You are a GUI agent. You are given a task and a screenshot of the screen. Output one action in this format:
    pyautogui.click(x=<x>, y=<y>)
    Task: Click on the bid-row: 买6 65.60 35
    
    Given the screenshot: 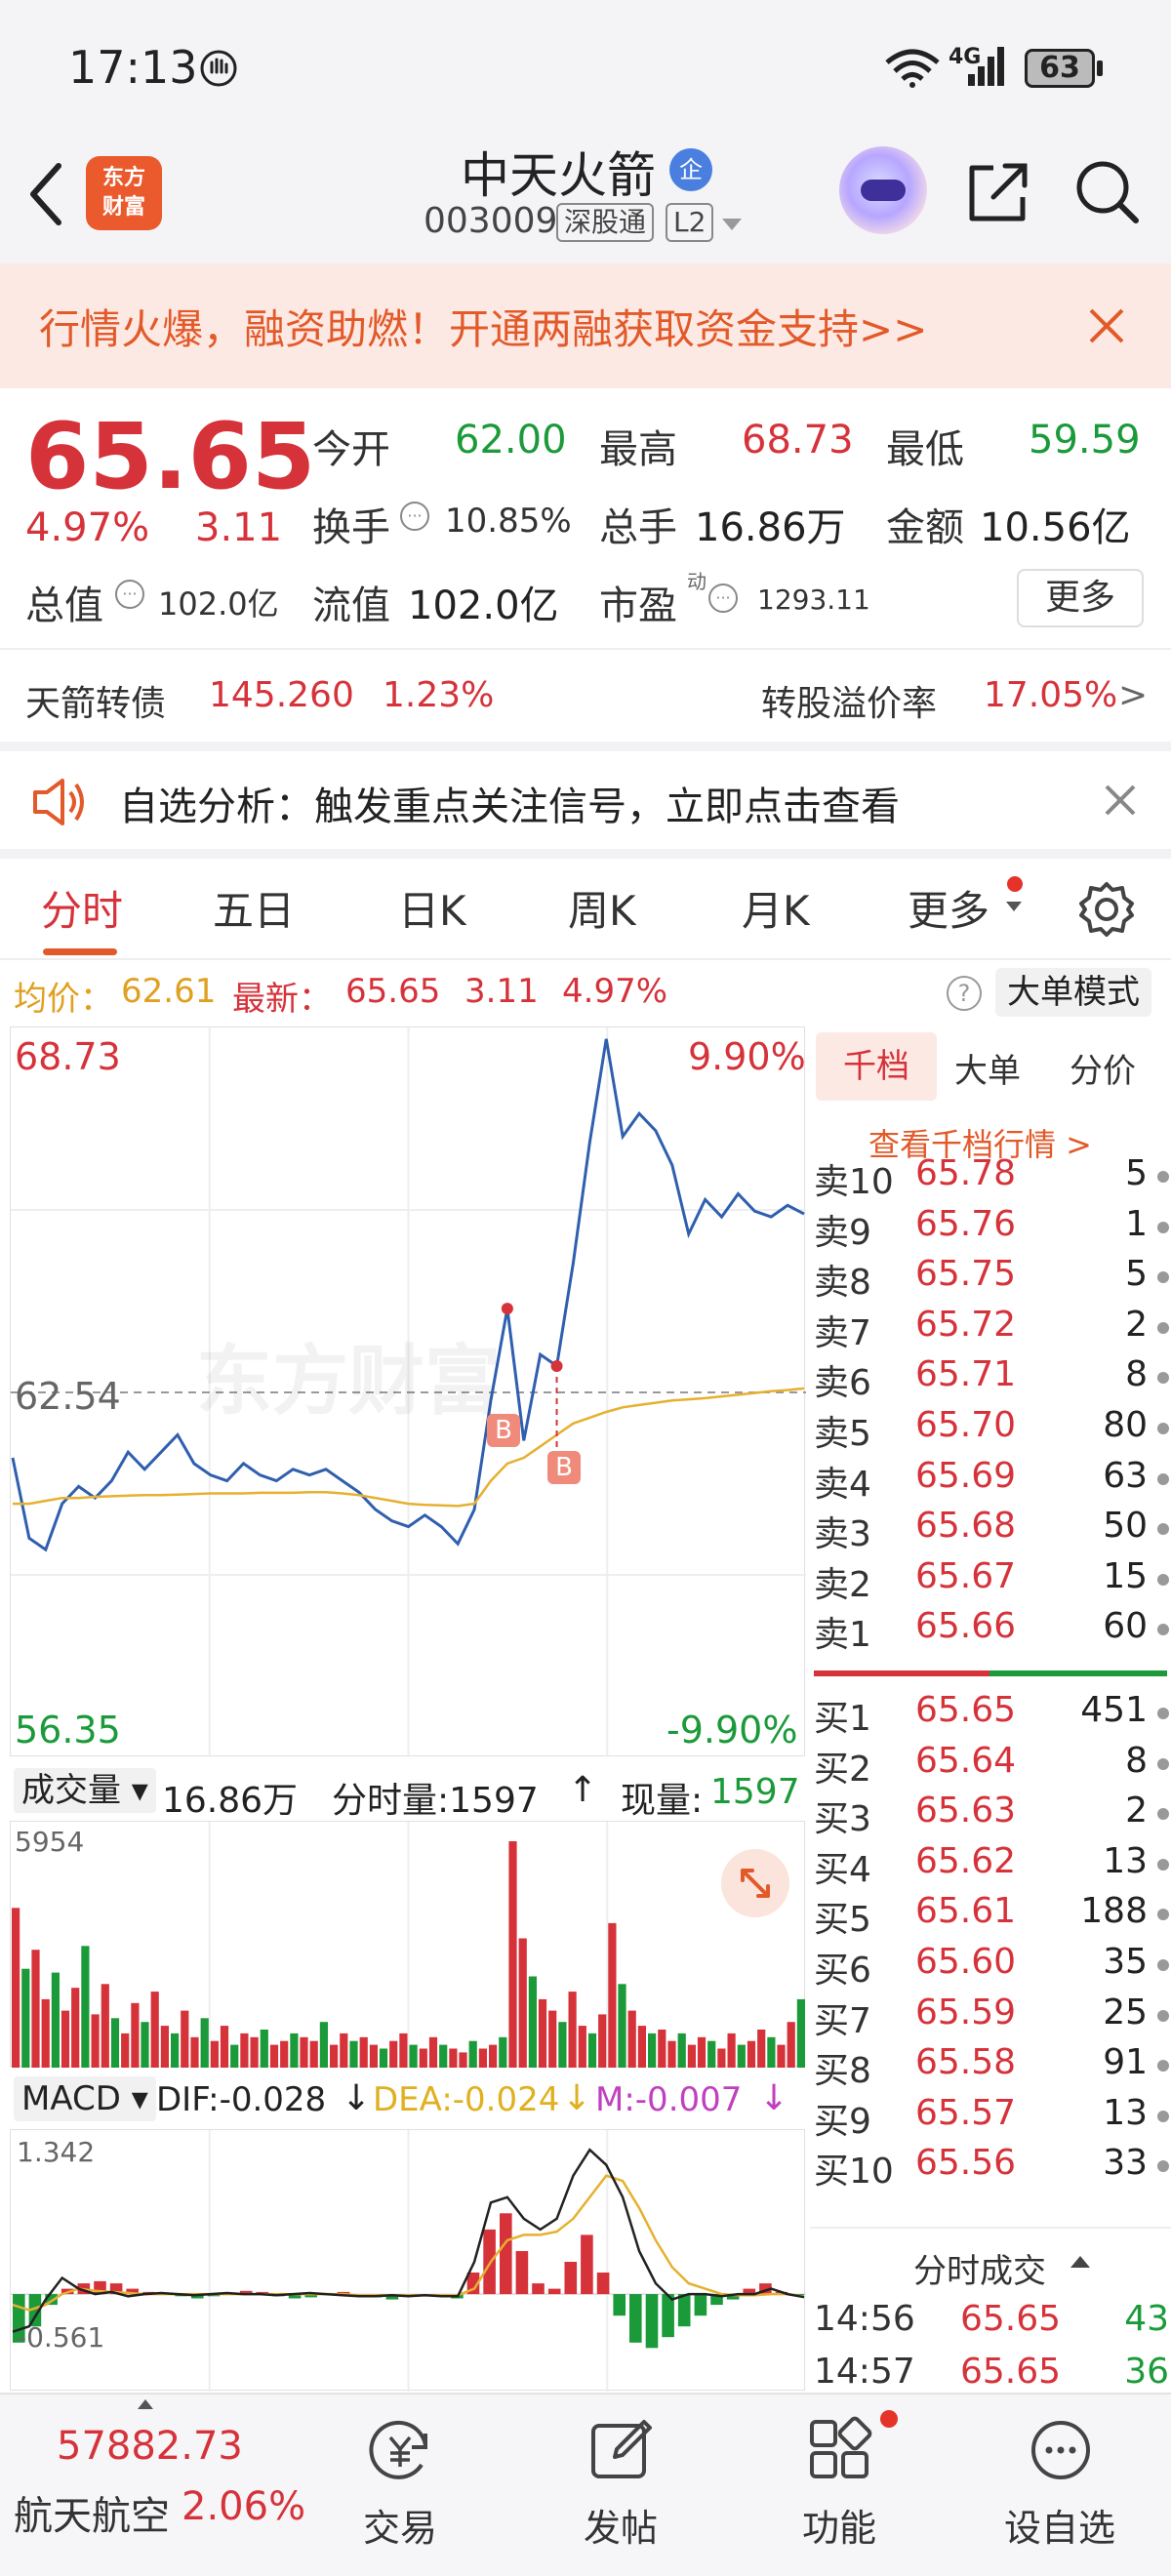 What is the action you would take?
    pyautogui.click(x=991, y=1967)
    